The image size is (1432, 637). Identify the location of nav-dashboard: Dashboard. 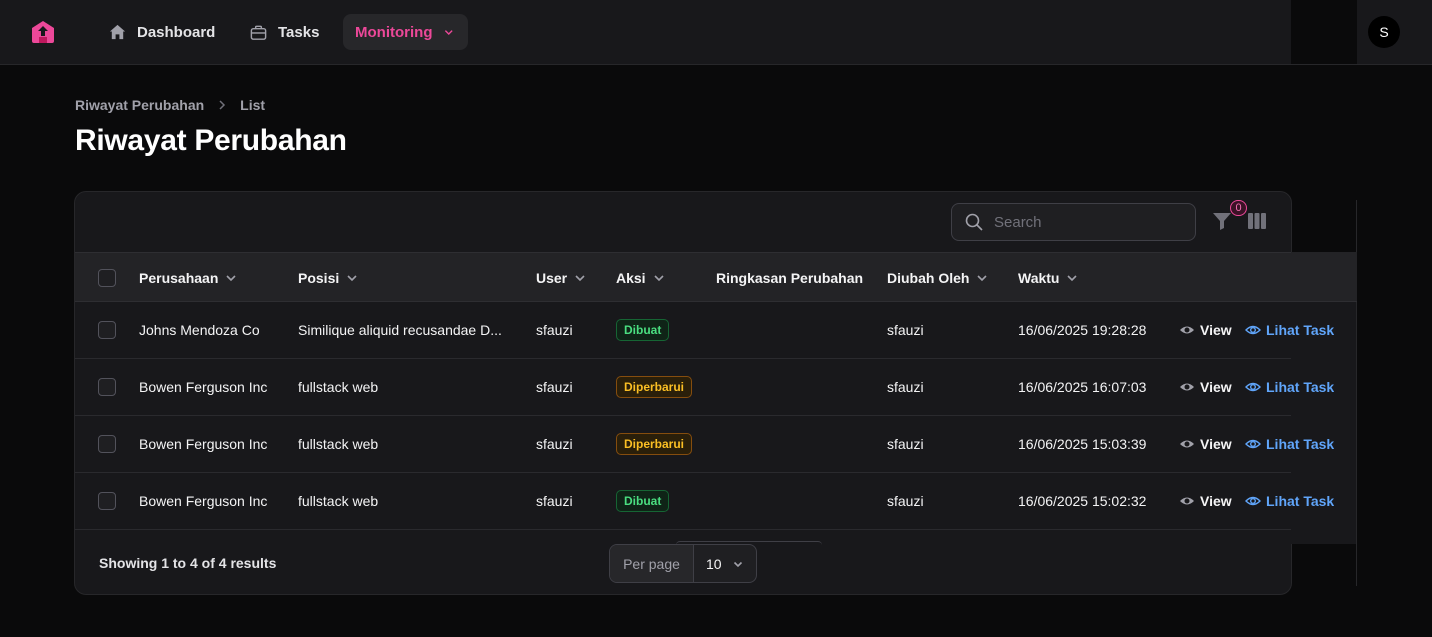
(161, 32).